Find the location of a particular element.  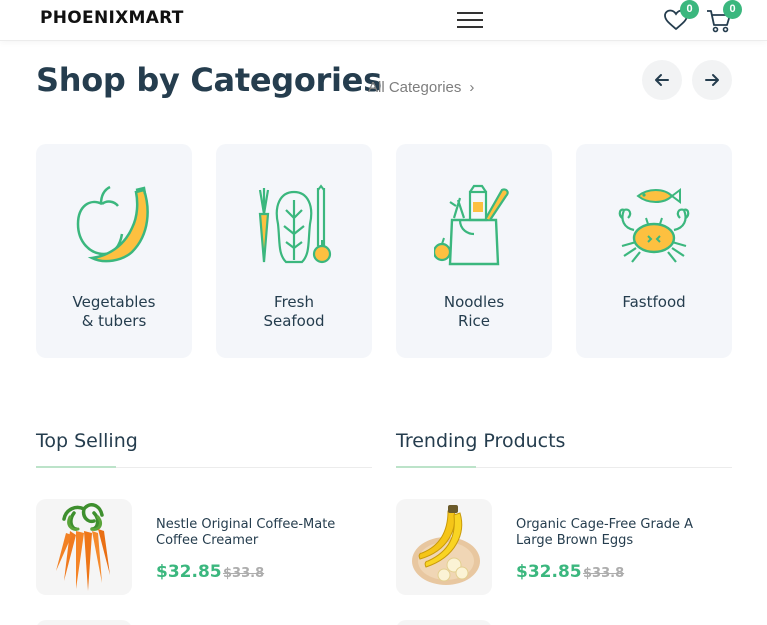

arrow-left-icon is located at coordinates (662, 80).